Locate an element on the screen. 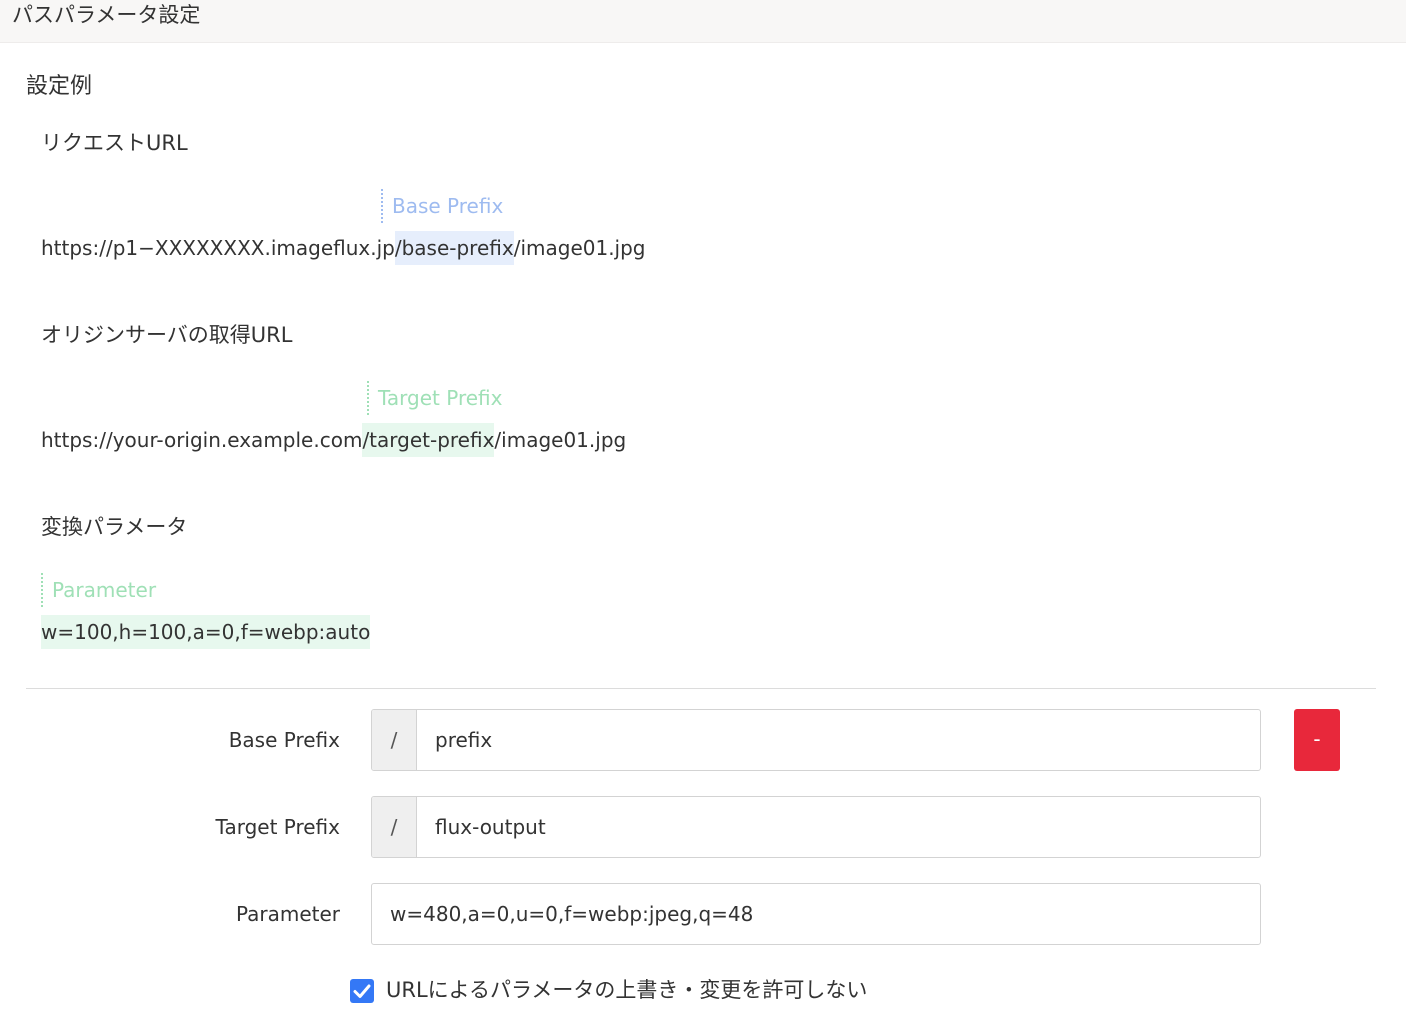 This screenshot has width=1406, height=1023. panel-title: パスパラメータ設定 is located at coordinates (106, 15).